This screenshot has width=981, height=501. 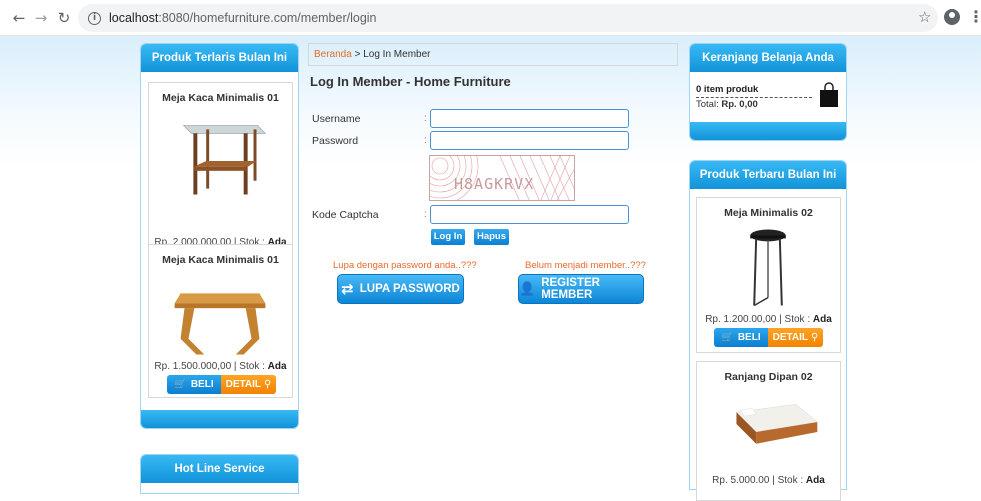 What do you see at coordinates (709, 104) in the screenshot?
I see `cart-total-label: Total:` at bounding box center [709, 104].